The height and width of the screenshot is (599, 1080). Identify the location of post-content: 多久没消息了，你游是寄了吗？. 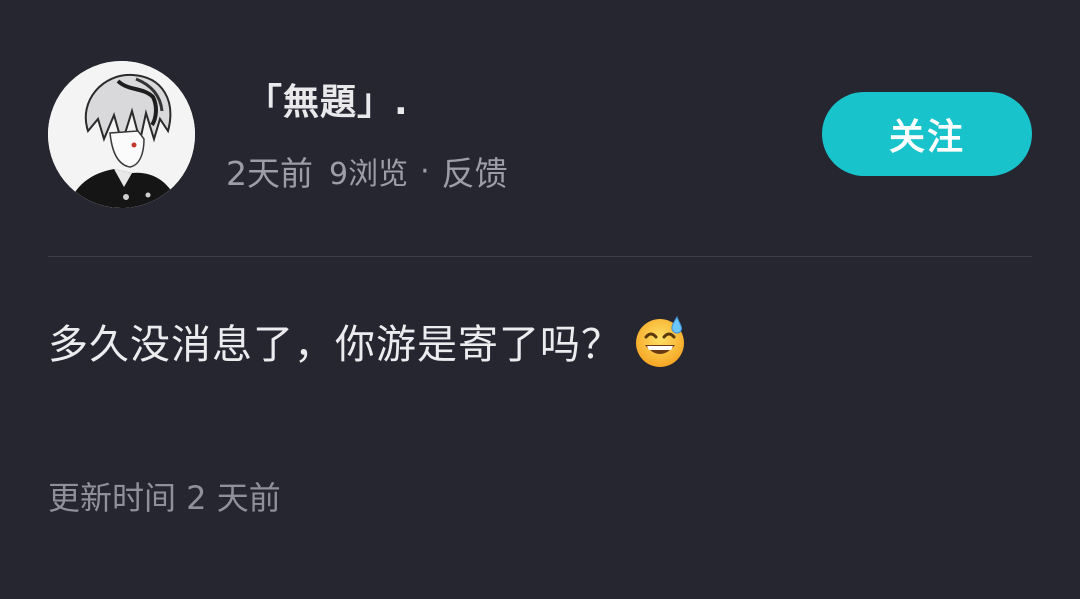
(368, 341).